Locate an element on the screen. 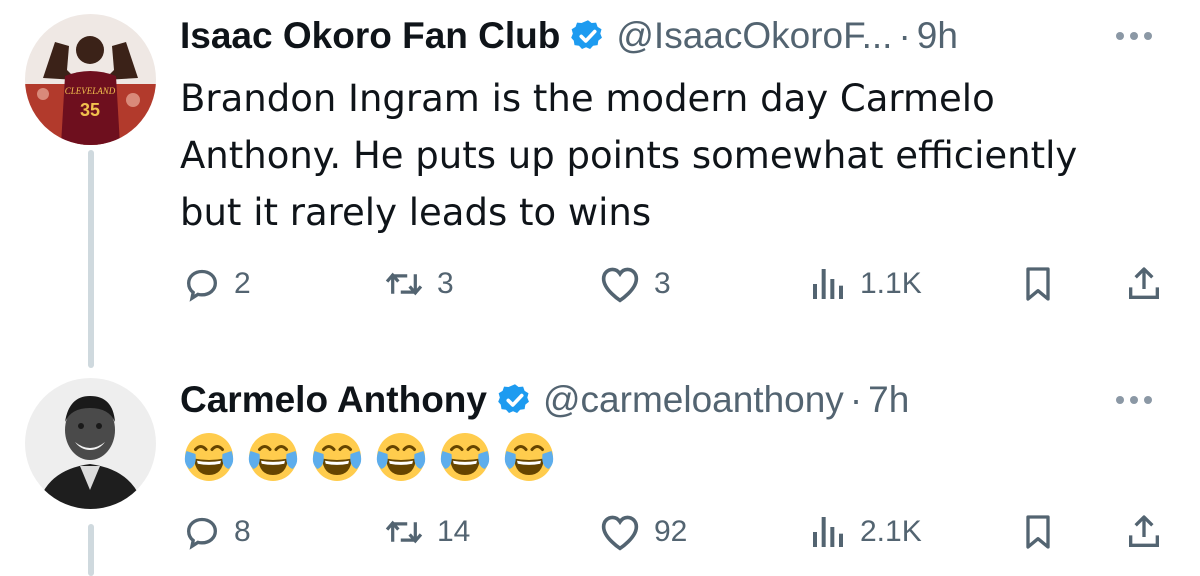 The height and width of the screenshot is (576, 1200). avatar-image: CLEVELAND 35 is located at coordinates (90, 79).